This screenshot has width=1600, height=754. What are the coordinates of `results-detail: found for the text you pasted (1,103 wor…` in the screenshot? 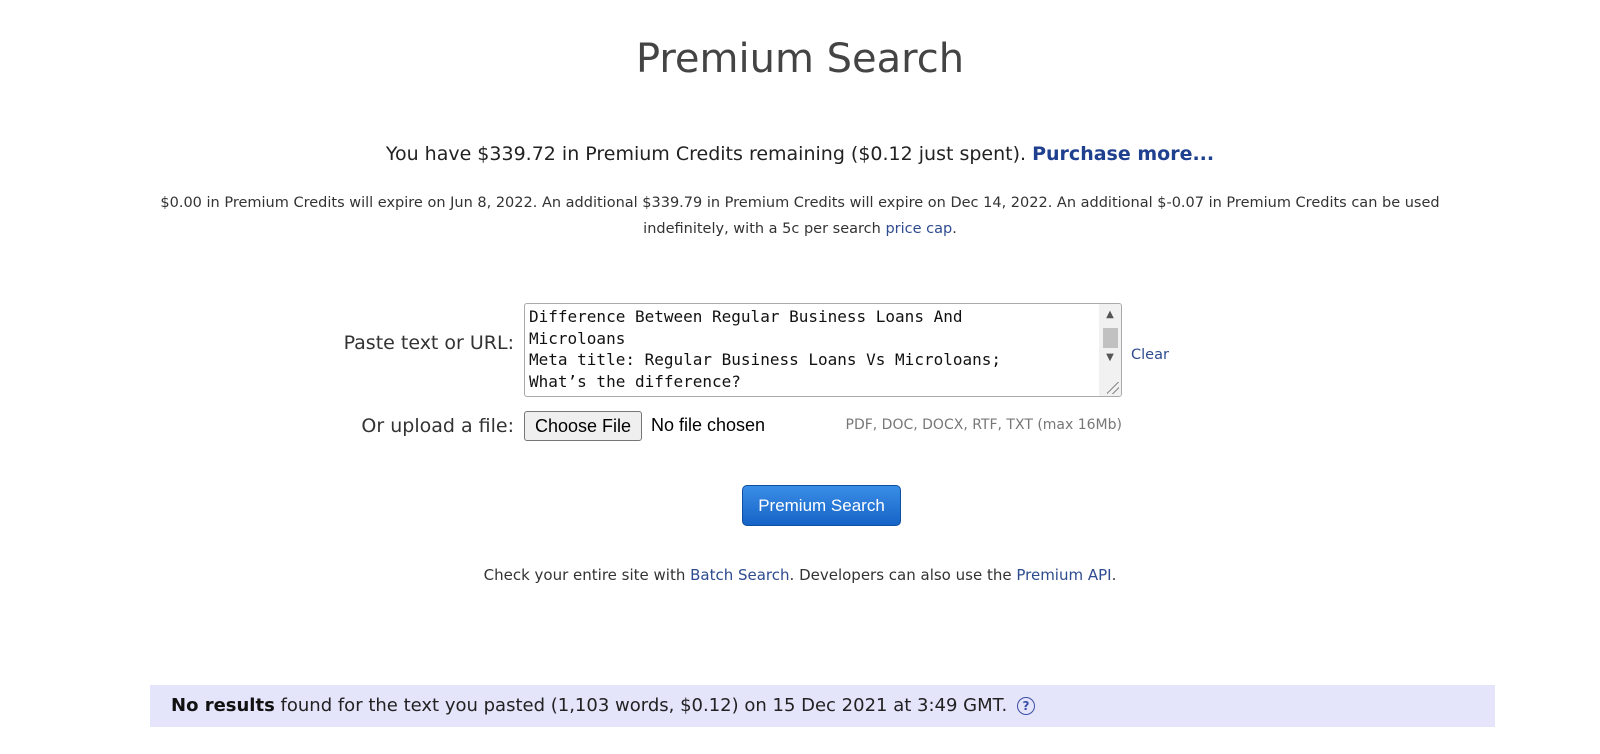 It's located at (641, 705).